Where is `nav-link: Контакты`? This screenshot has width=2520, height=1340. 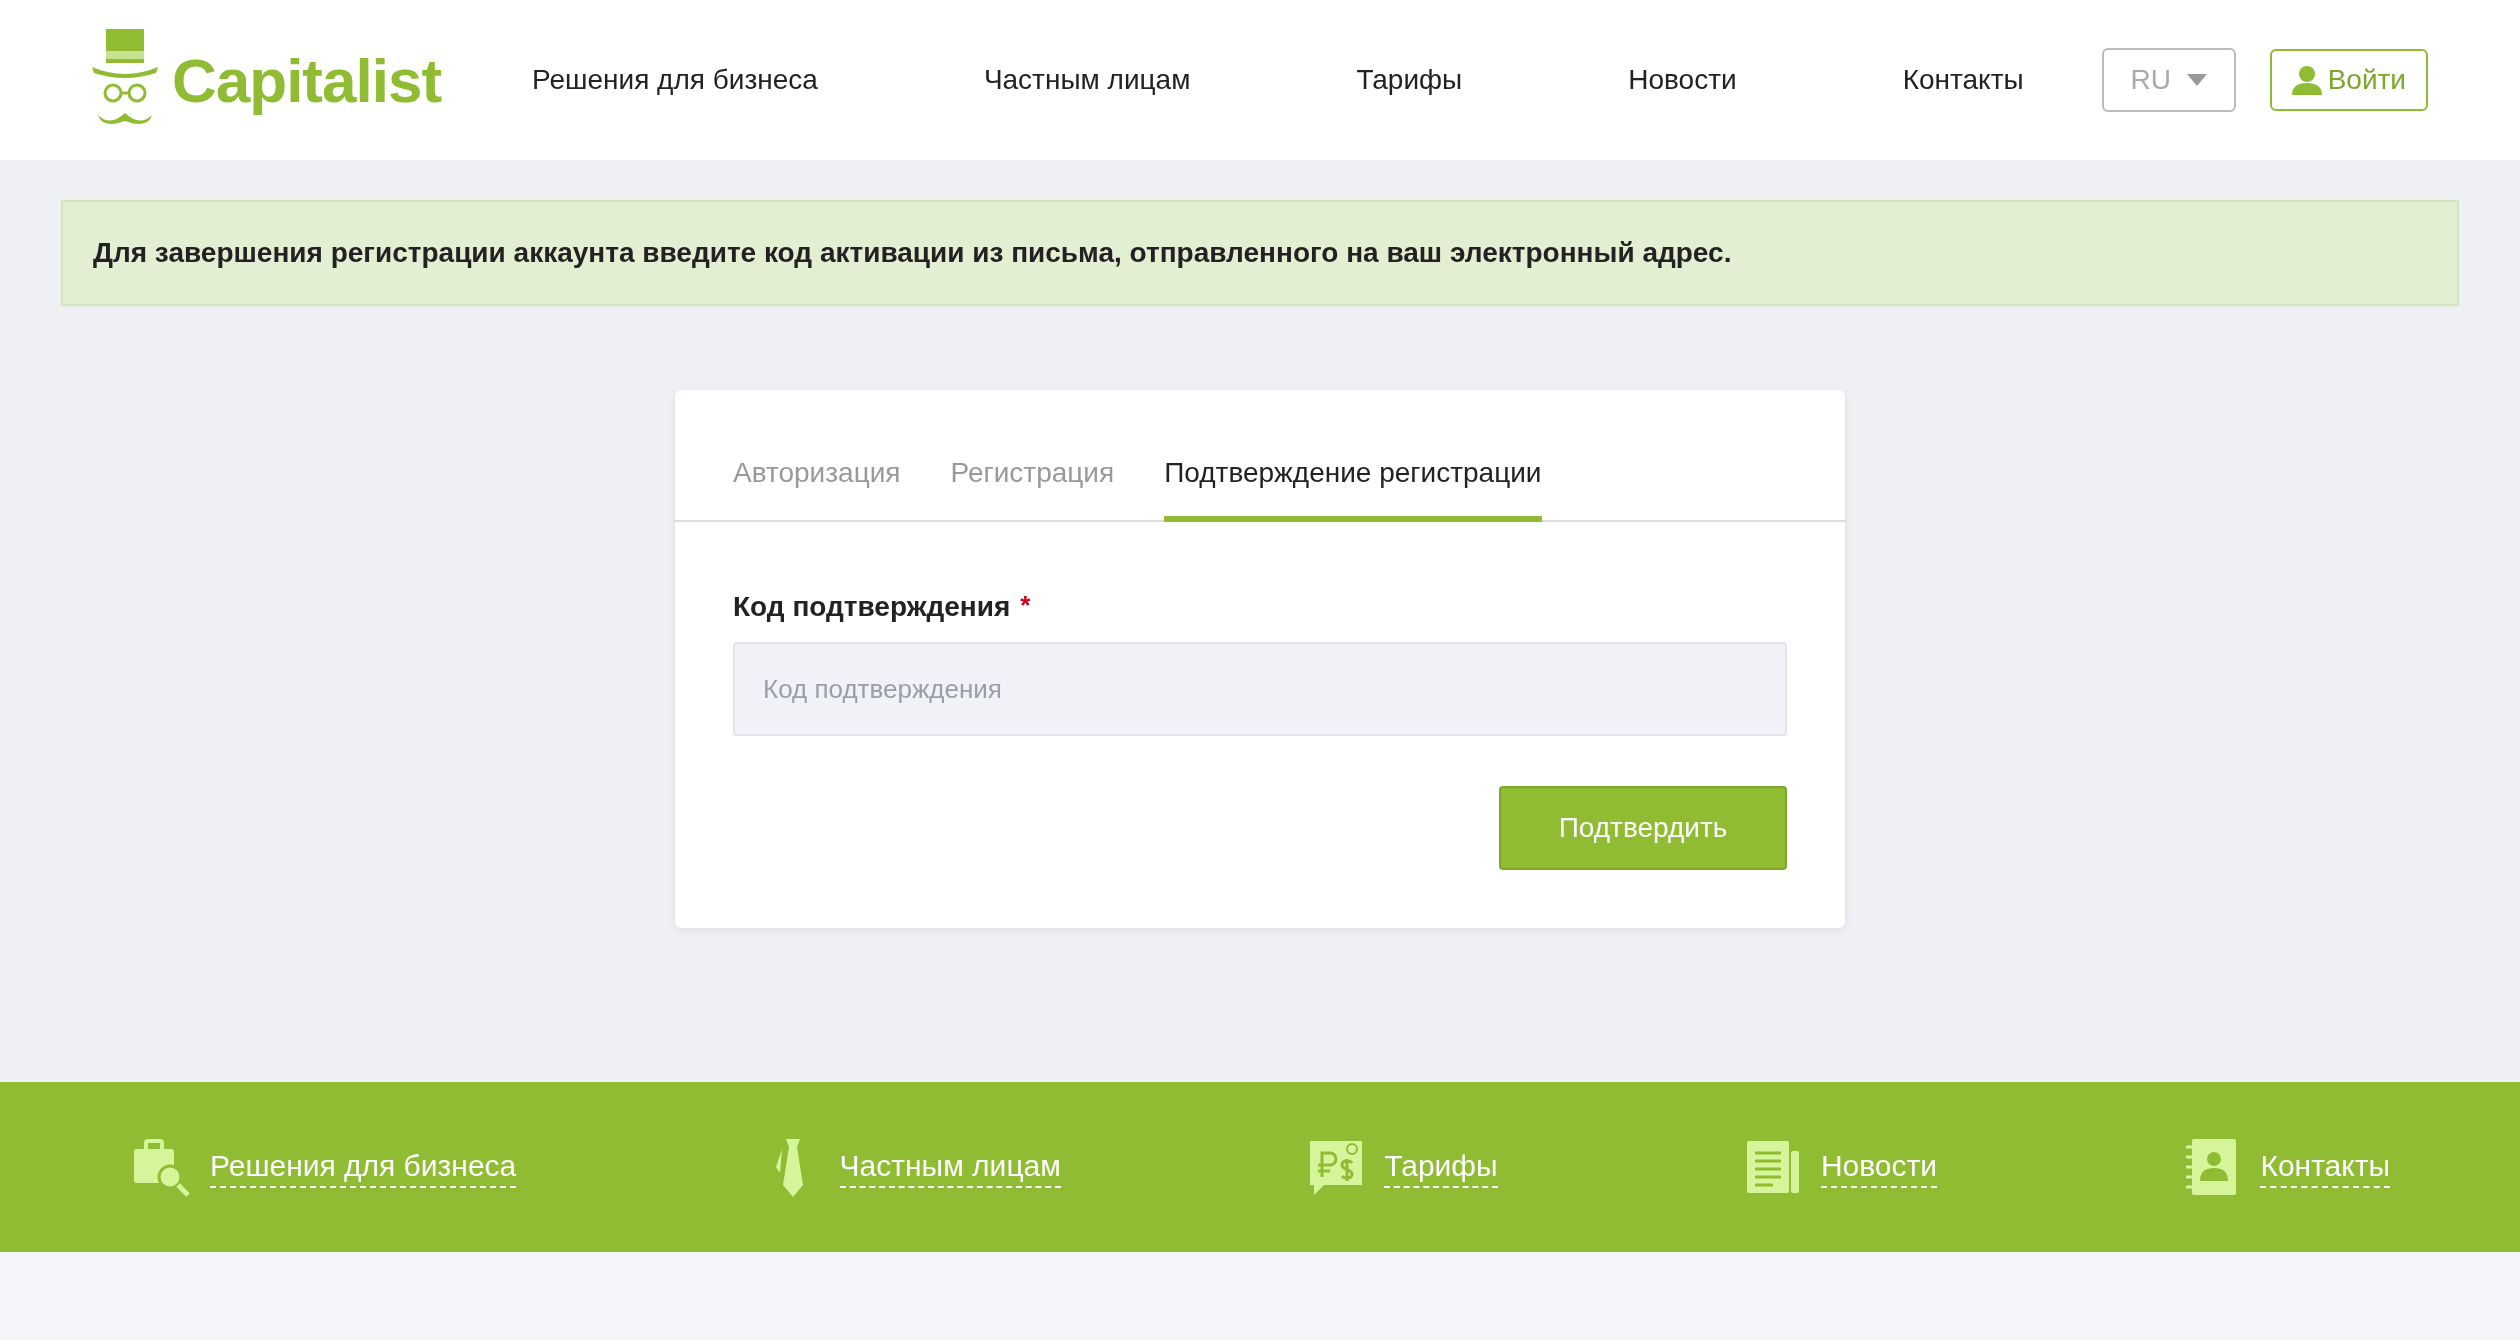
nav-link: Контакты is located at coordinates (1963, 80).